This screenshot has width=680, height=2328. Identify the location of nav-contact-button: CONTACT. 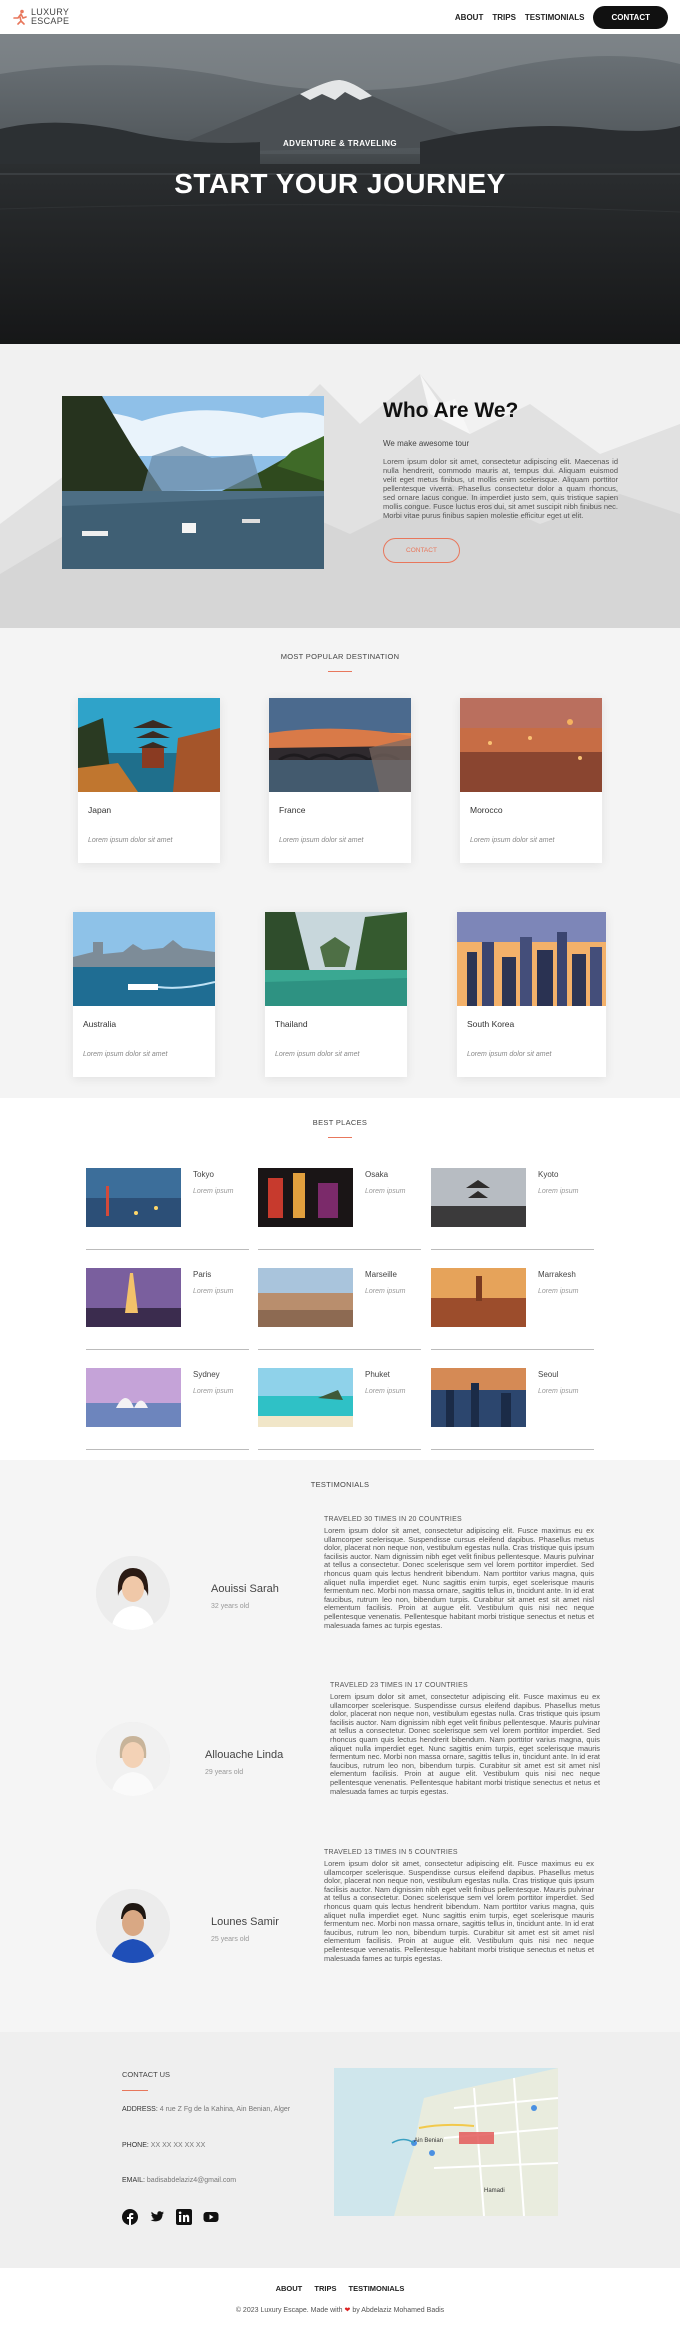
(630, 17).